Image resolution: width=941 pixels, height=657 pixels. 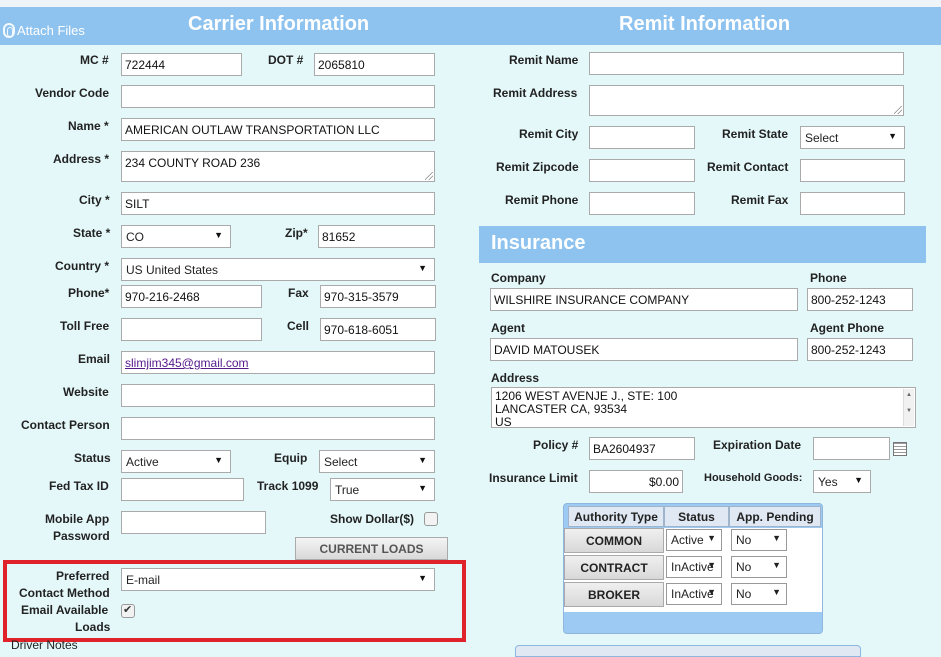 What do you see at coordinates (142, 462) in the screenshot?
I see `status-value: Active` at bounding box center [142, 462].